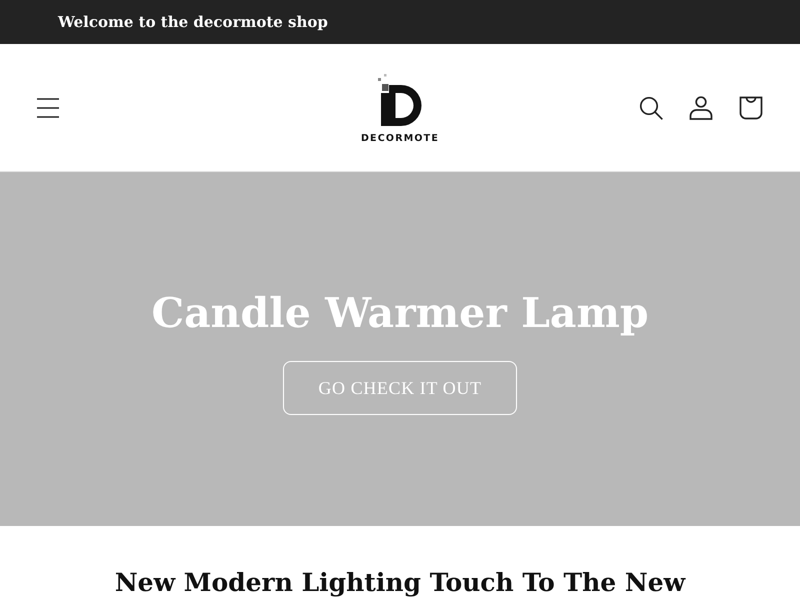 The height and width of the screenshot is (600, 800). What do you see at coordinates (400, 313) in the screenshot?
I see `hero-title: Candle Warmer Lamp` at bounding box center [400, 313].